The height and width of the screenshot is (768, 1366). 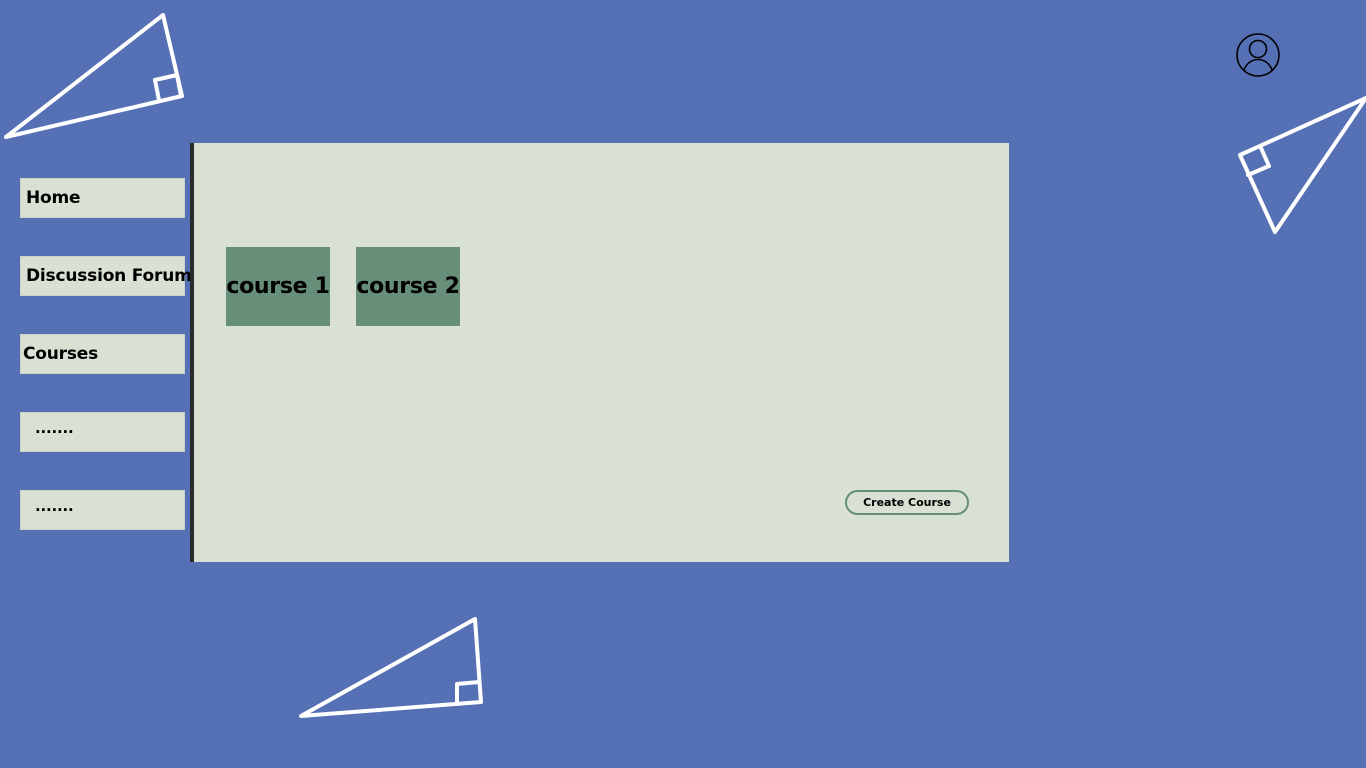 What do you see at coordinates (61, 354) in the screenshot?
I see `sidebar-item-label: Courses` at bounding box center [61, 354].